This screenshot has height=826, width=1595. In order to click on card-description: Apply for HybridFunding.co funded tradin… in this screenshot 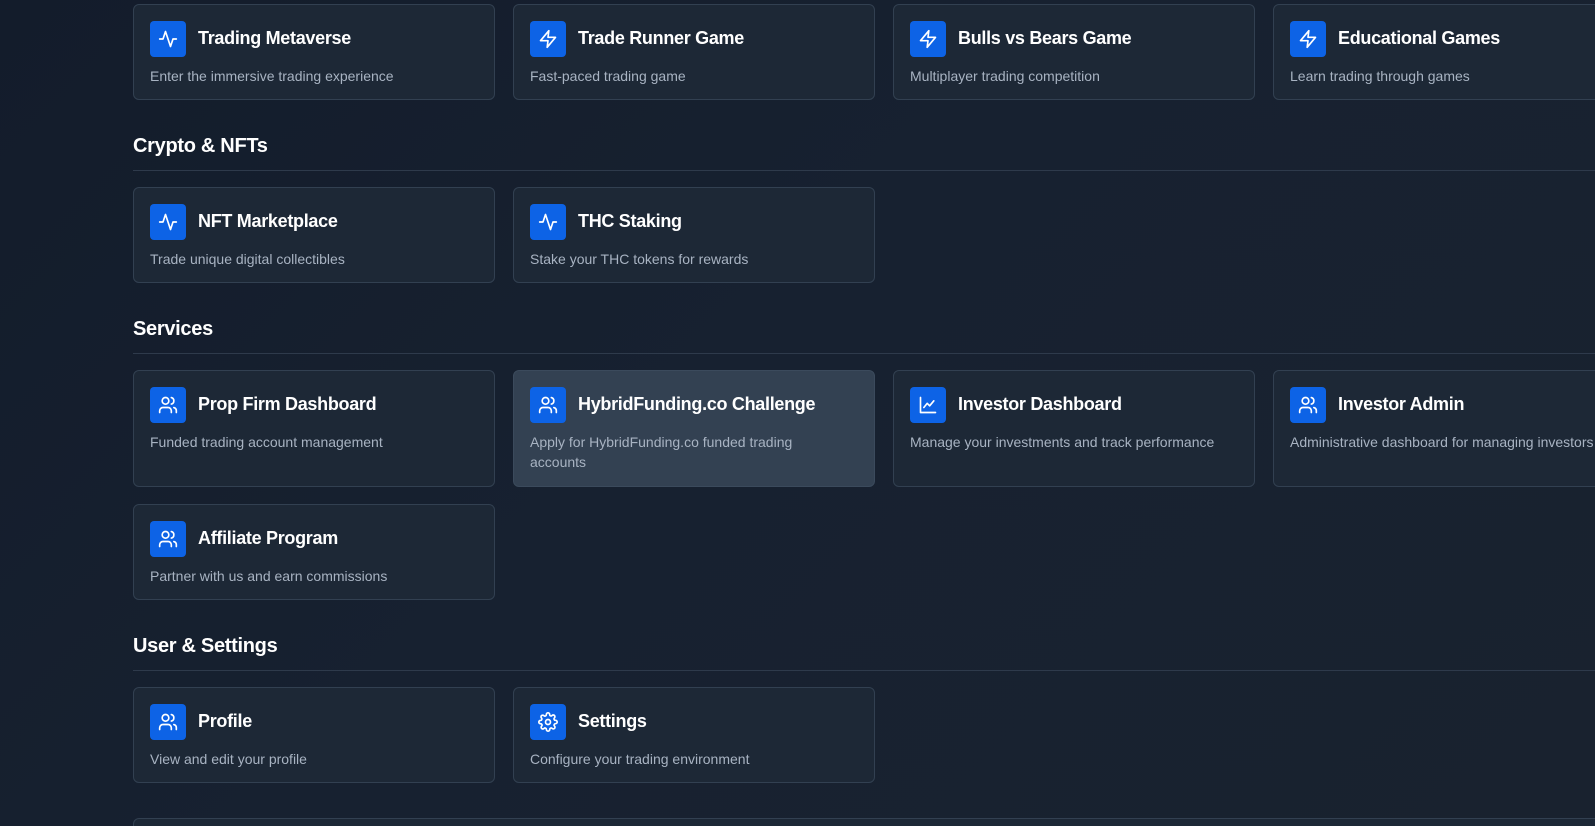, I will do `click(661, 452)`.